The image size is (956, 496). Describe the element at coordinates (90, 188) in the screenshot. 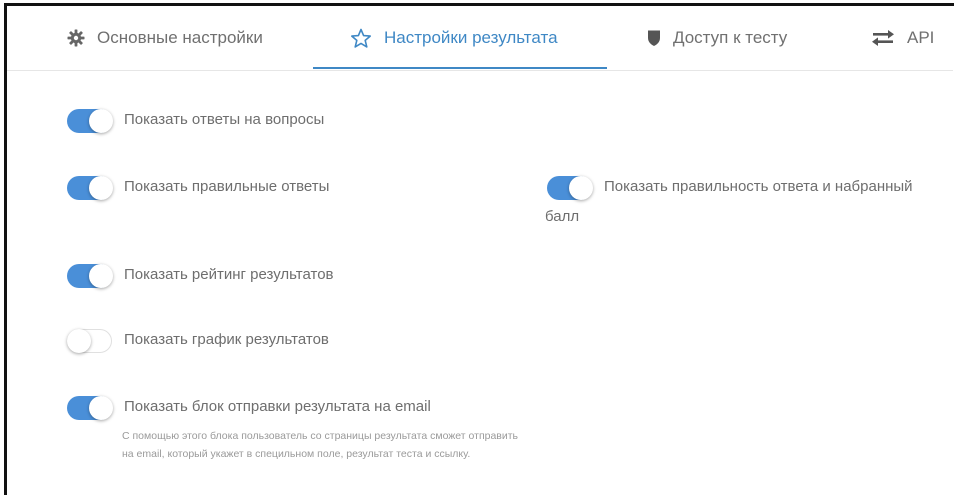

I see `toggle-show-correct-answers` at that location.